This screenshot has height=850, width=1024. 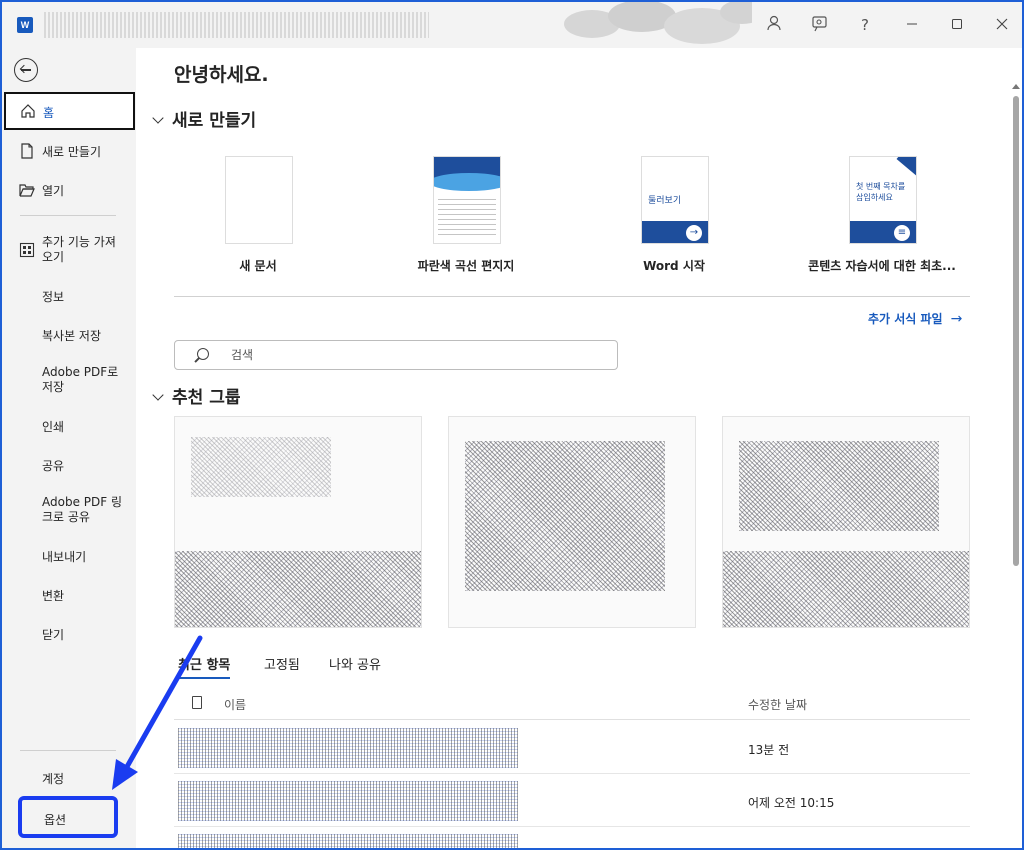 I want to click on file-row: 13분 전, so click(x=572, y=748).